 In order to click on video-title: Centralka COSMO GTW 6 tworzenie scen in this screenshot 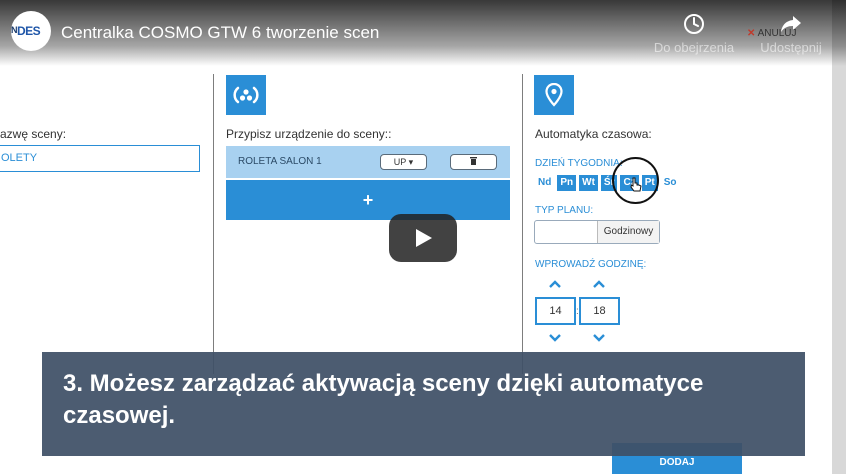, I will do `click(220, 33)`.